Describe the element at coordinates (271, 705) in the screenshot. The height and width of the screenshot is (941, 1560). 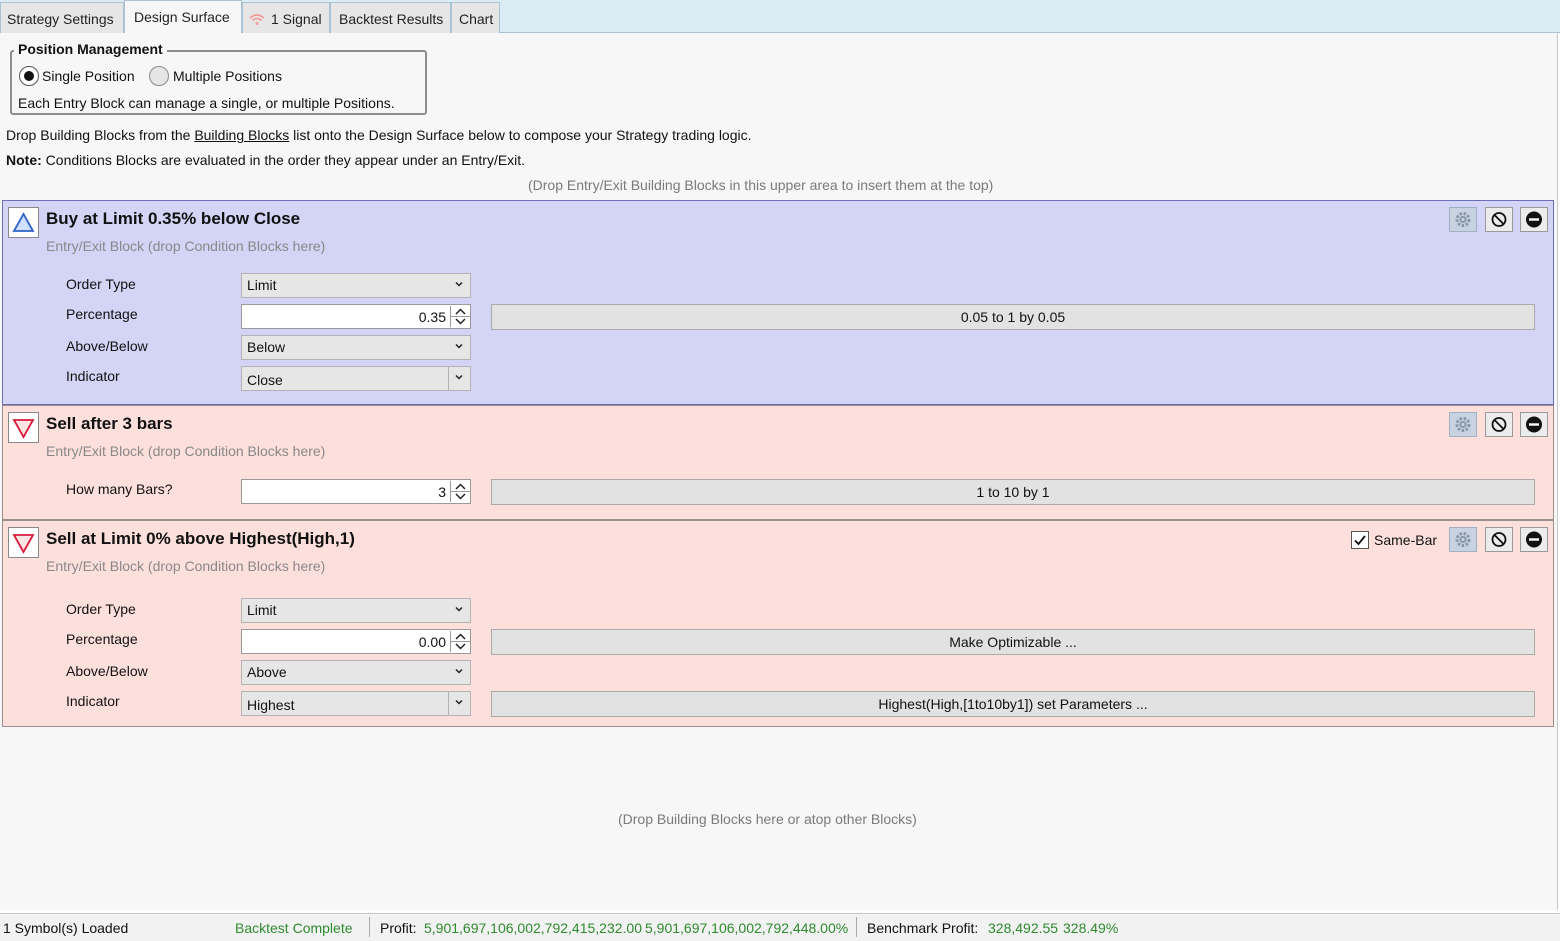
I see `dropdown-value: Highest` at that location.